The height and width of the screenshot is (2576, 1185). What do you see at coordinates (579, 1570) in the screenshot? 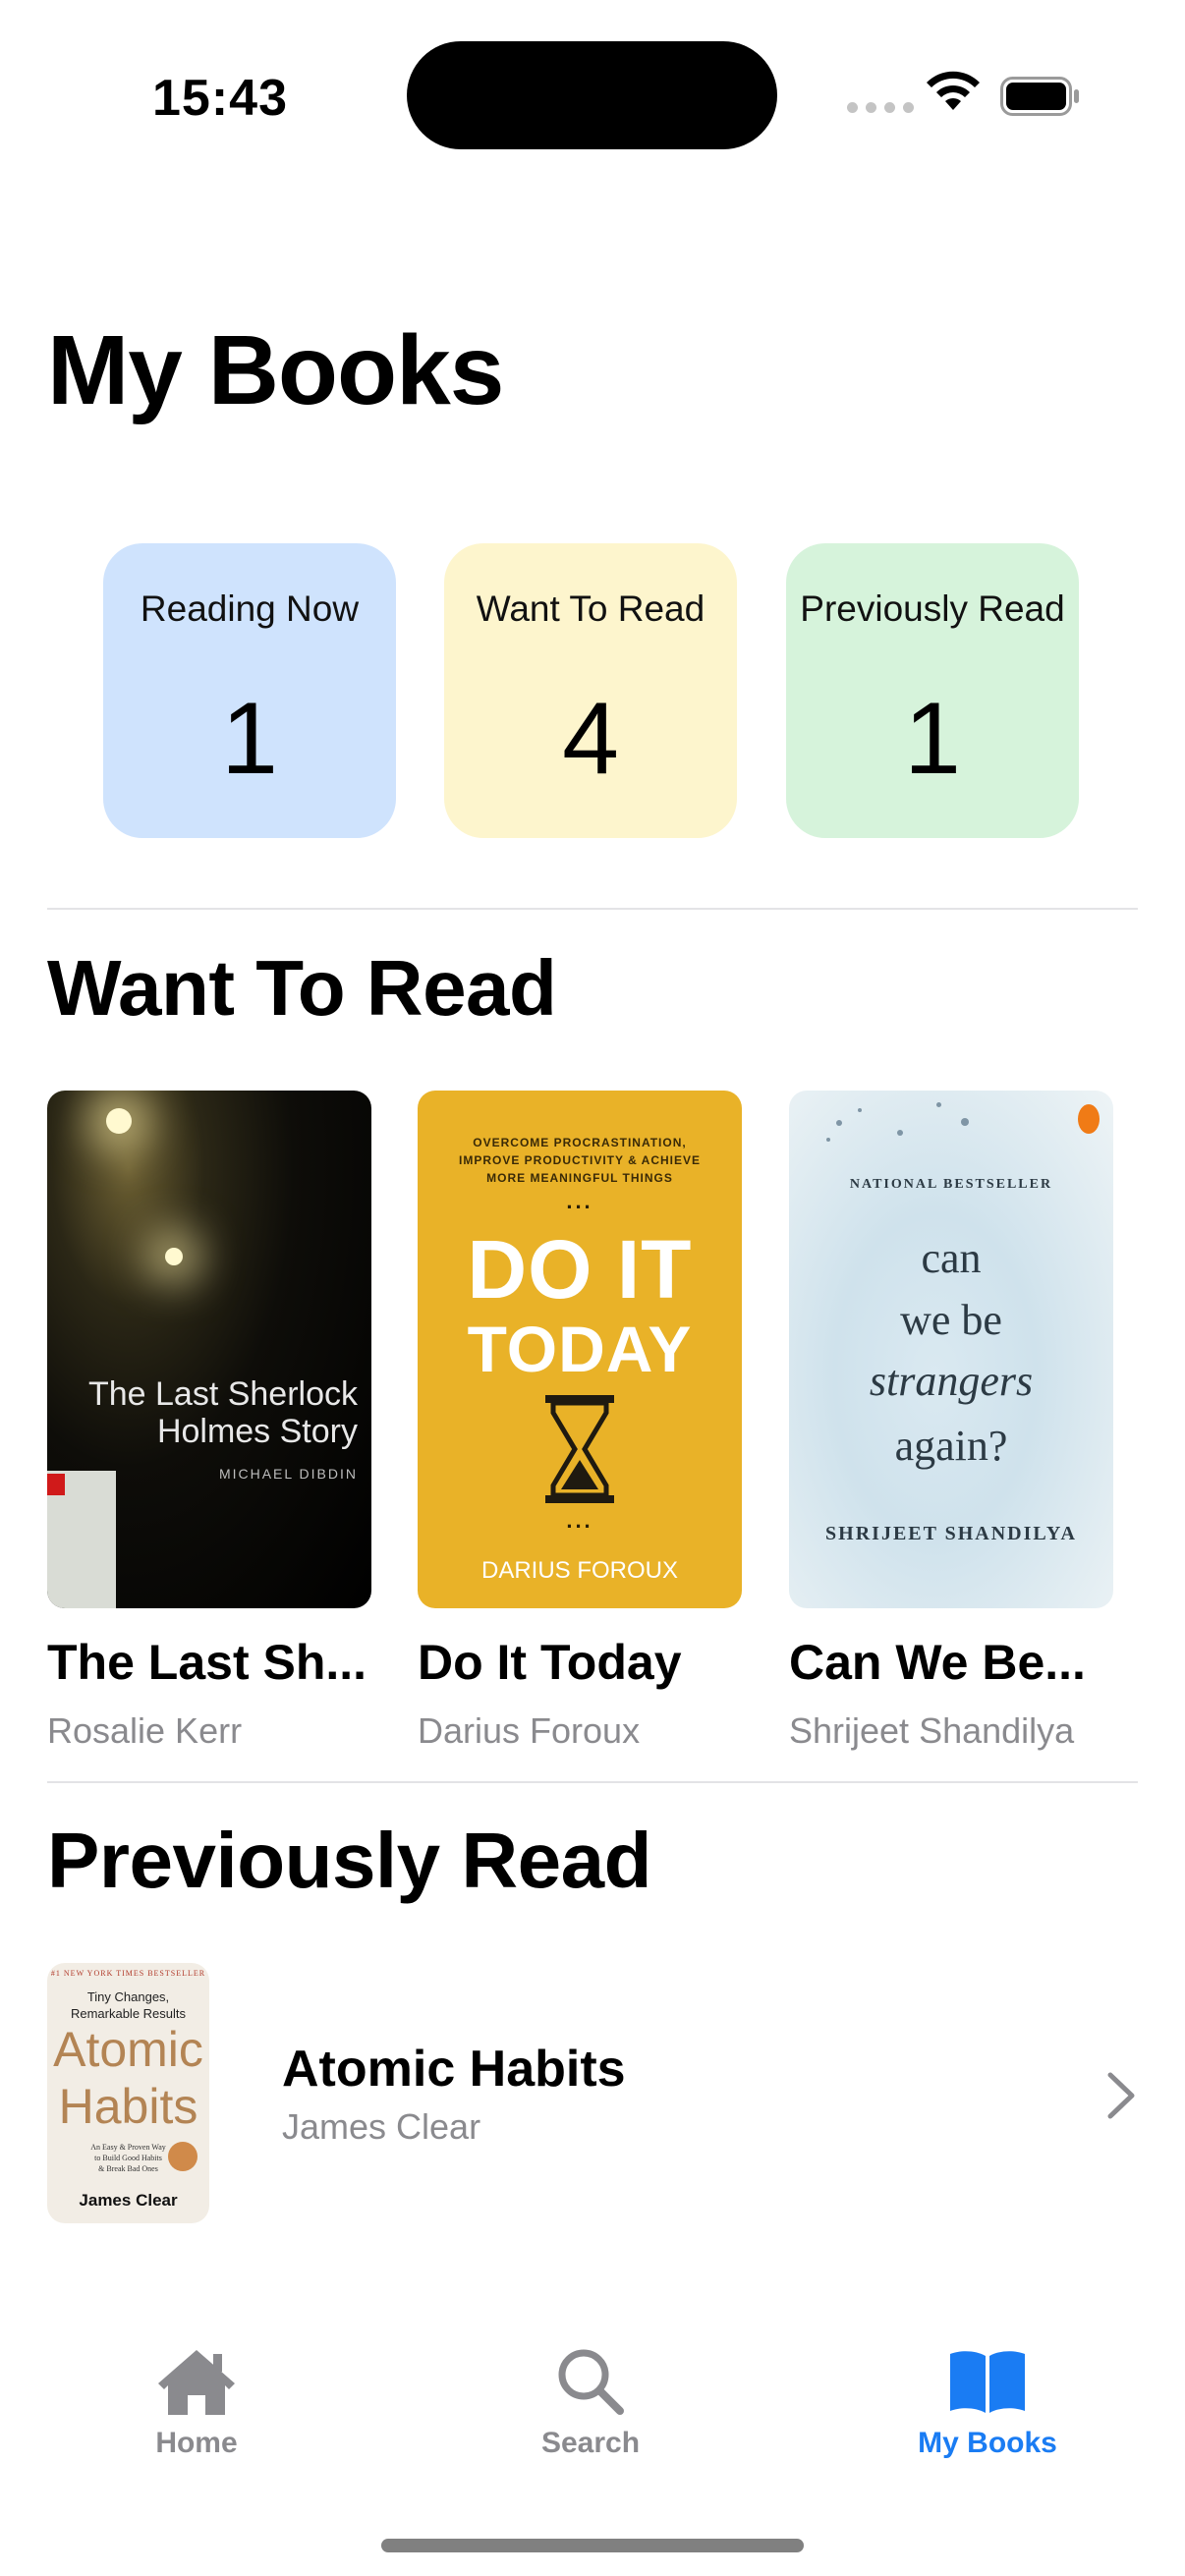
I see `cover-author: DARIUS FOROUX` at bounding box center [579, 1570].